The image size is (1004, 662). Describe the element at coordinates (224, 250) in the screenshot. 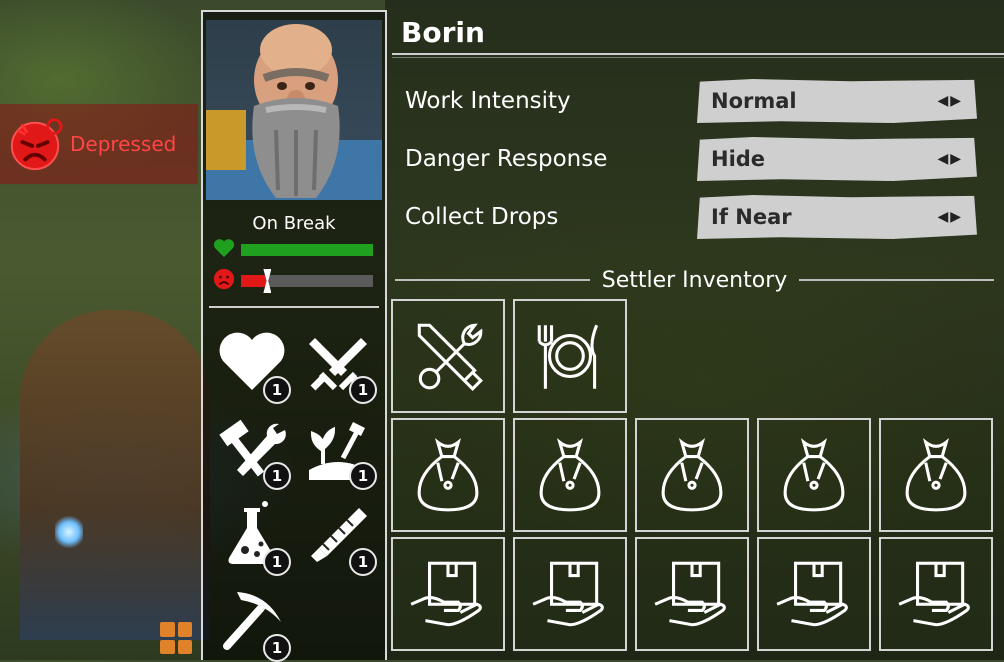

I see `heart-icon` at that location.